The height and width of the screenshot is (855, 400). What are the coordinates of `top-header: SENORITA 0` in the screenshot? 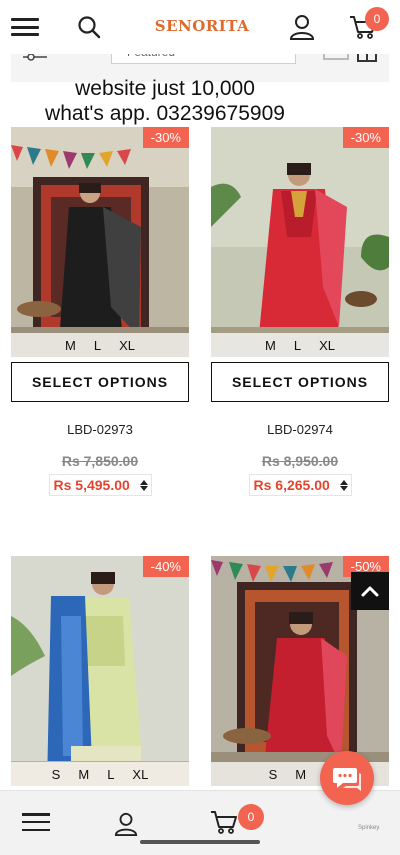 It's located at (200, 27).